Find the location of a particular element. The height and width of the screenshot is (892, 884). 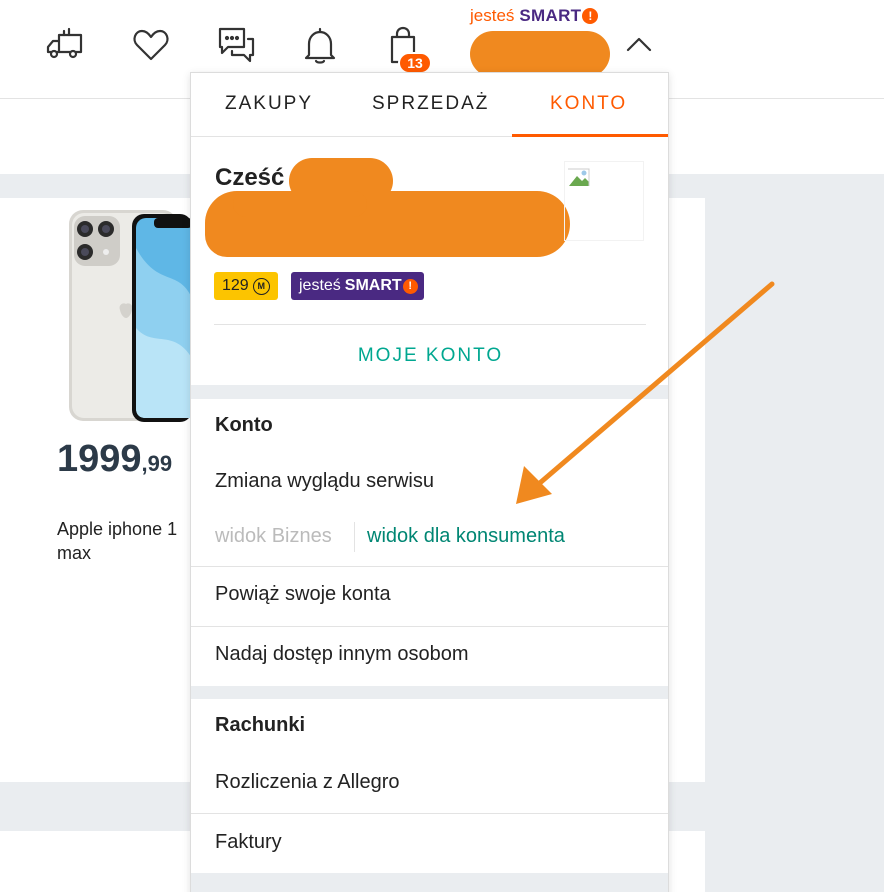

menu-item-grant-access: Nadaj dostęp innym osobom is located at coordinates (341, 654).